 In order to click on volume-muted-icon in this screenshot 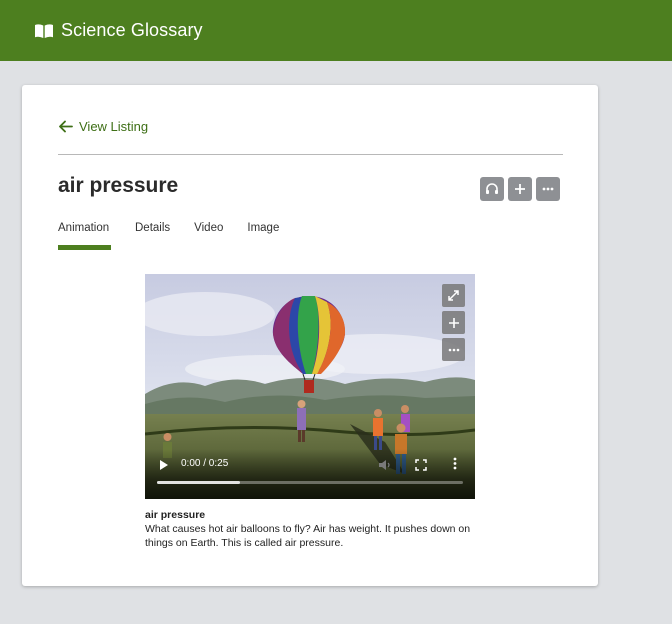, I will do `click(384, 465)`.